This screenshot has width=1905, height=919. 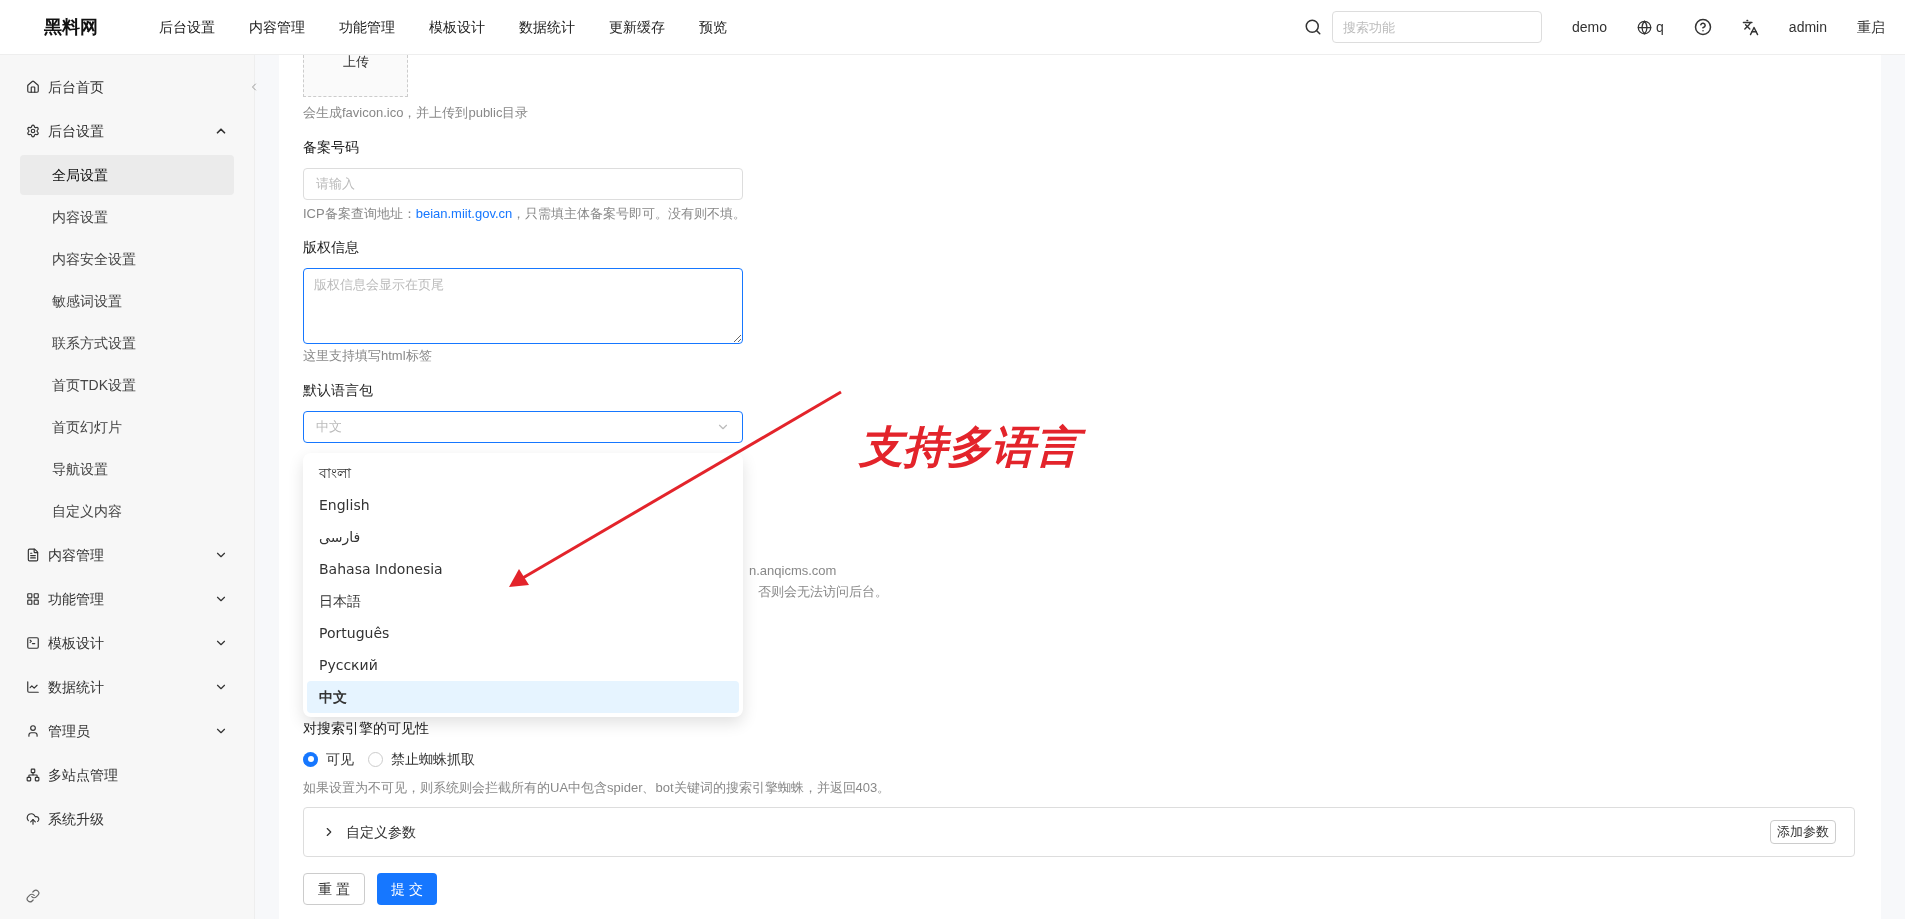 What do you see at coordinates (1437, 27) in the screenshot?
I see `search-field: 搜索功能` at bounding box center [1437, 27].